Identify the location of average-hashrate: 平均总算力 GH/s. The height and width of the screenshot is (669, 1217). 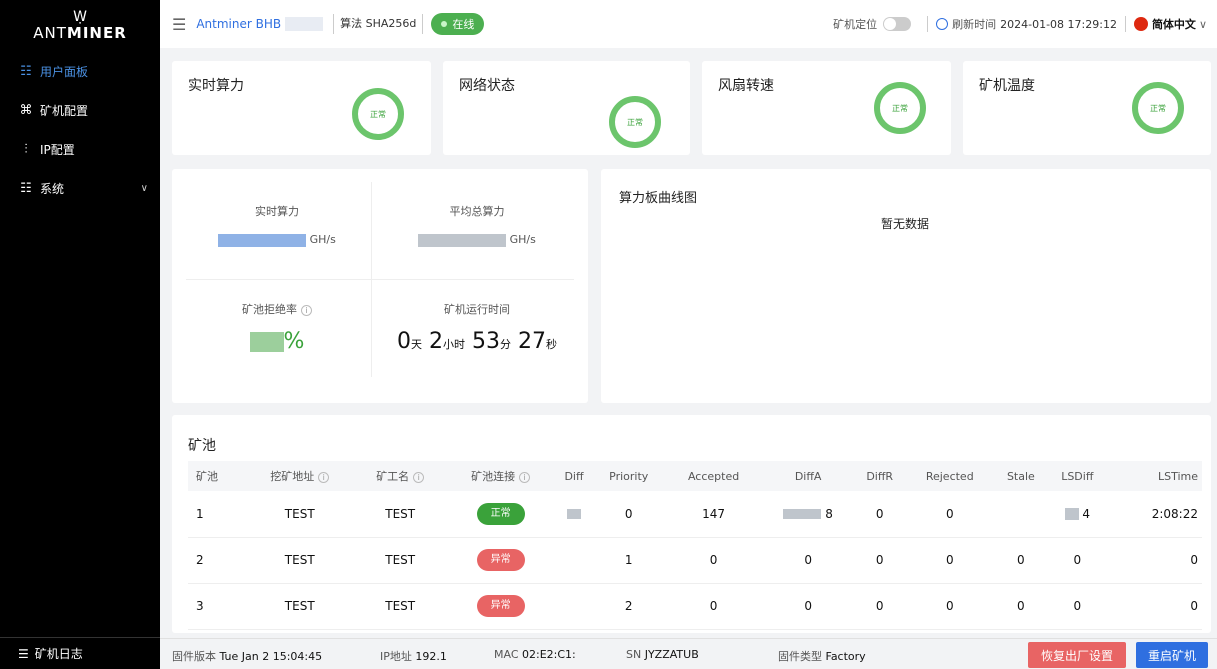
(477, 225).